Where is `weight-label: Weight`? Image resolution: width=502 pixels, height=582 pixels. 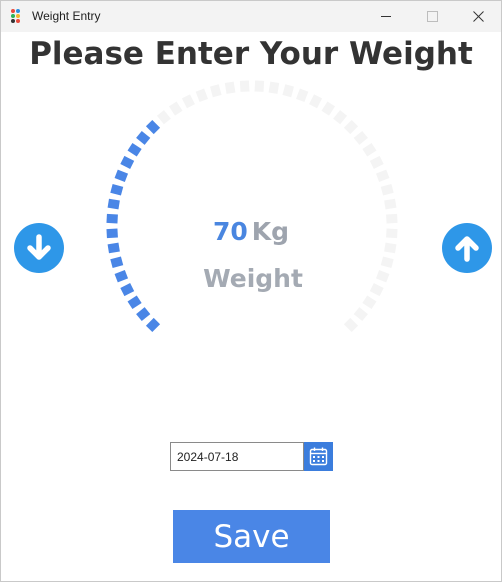
weight-label: Weight is located at coordinates (253, 278).